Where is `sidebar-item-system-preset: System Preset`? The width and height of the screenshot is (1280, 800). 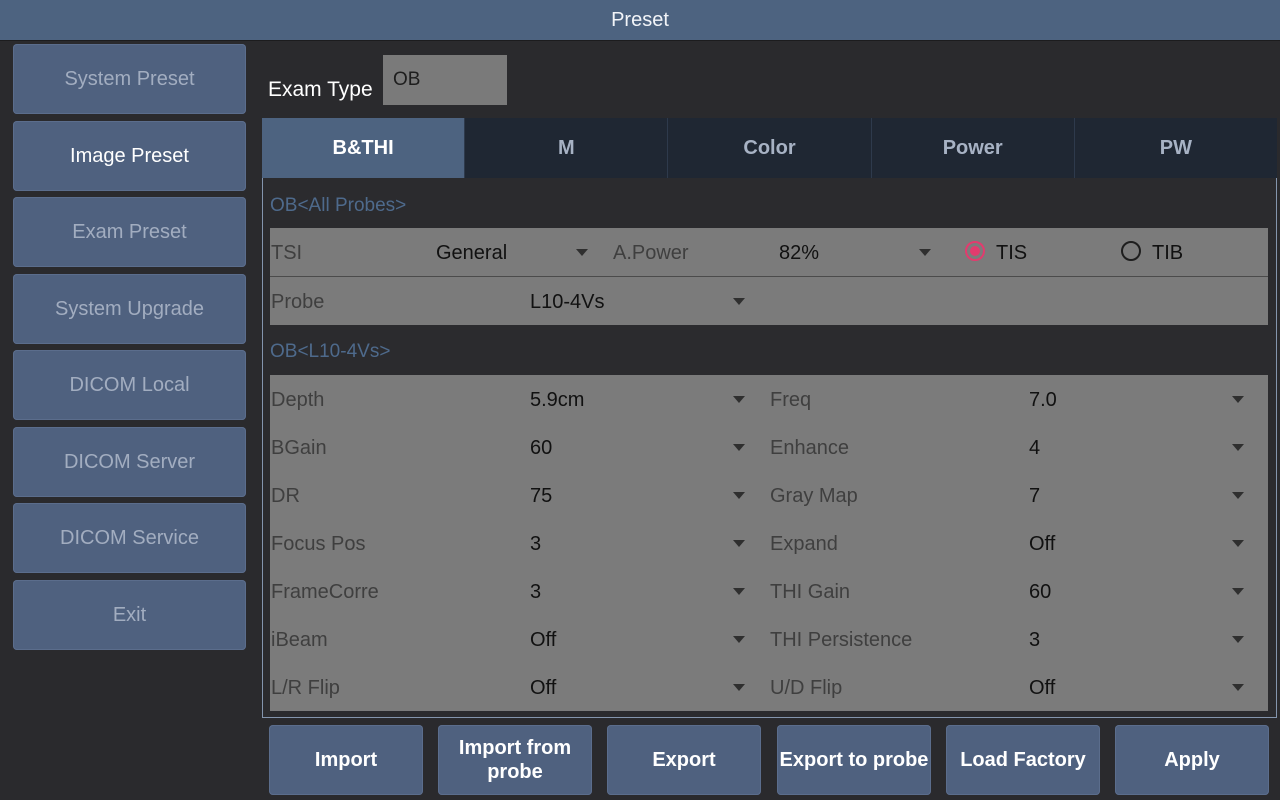 sidebar-item-system-preset: System Preset is located at coordinates (129, 79).